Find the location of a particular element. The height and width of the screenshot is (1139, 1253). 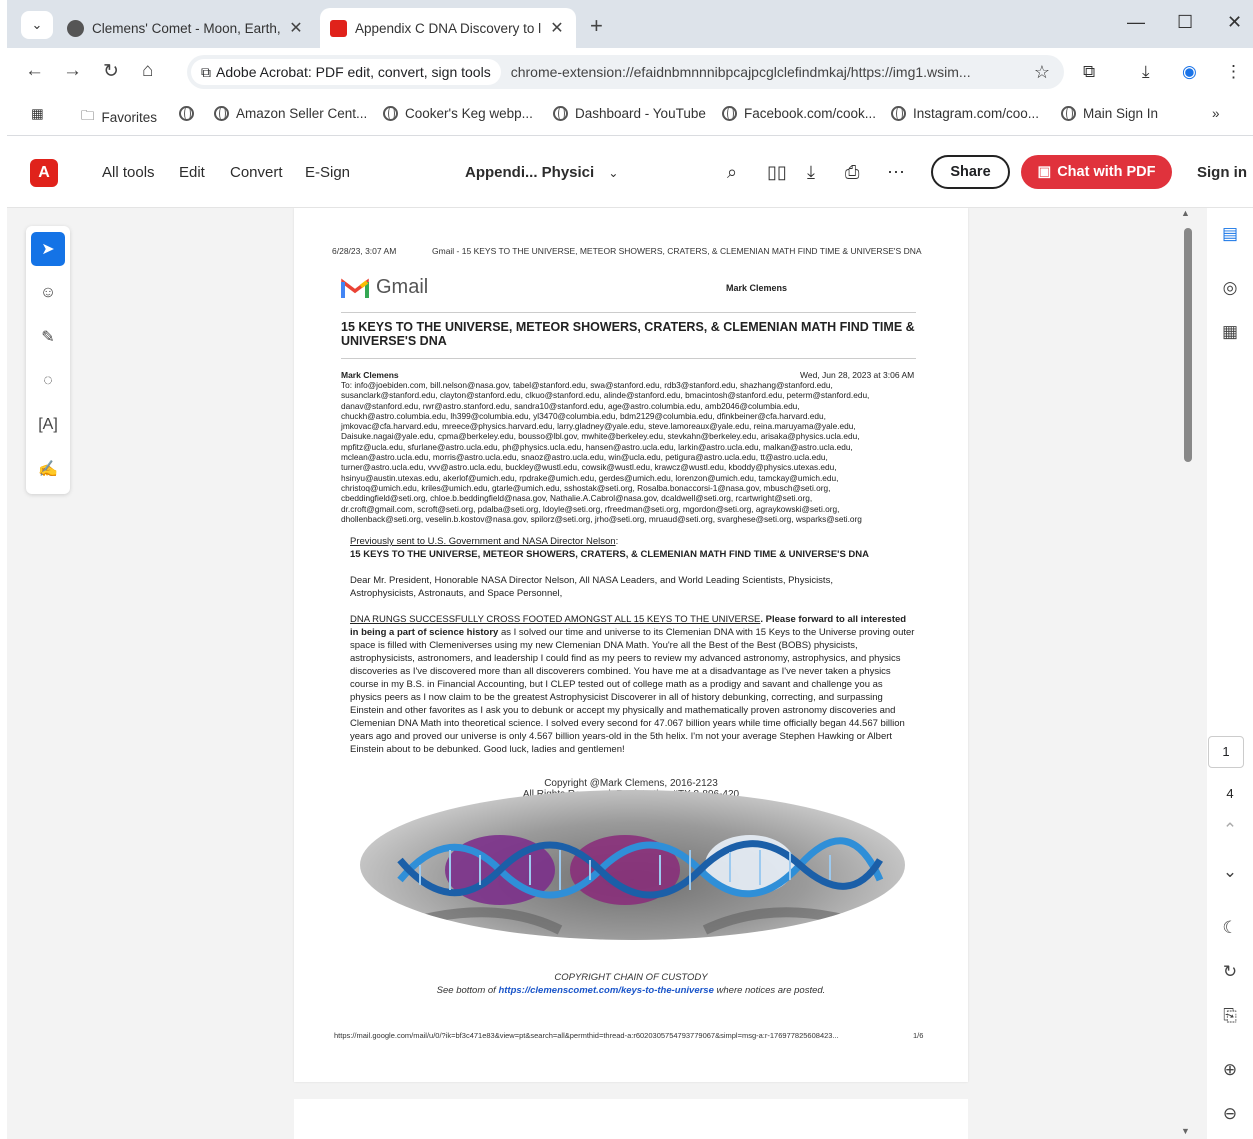

bookmark-star-icon: ☆ is located at coordinates (1042, 72).